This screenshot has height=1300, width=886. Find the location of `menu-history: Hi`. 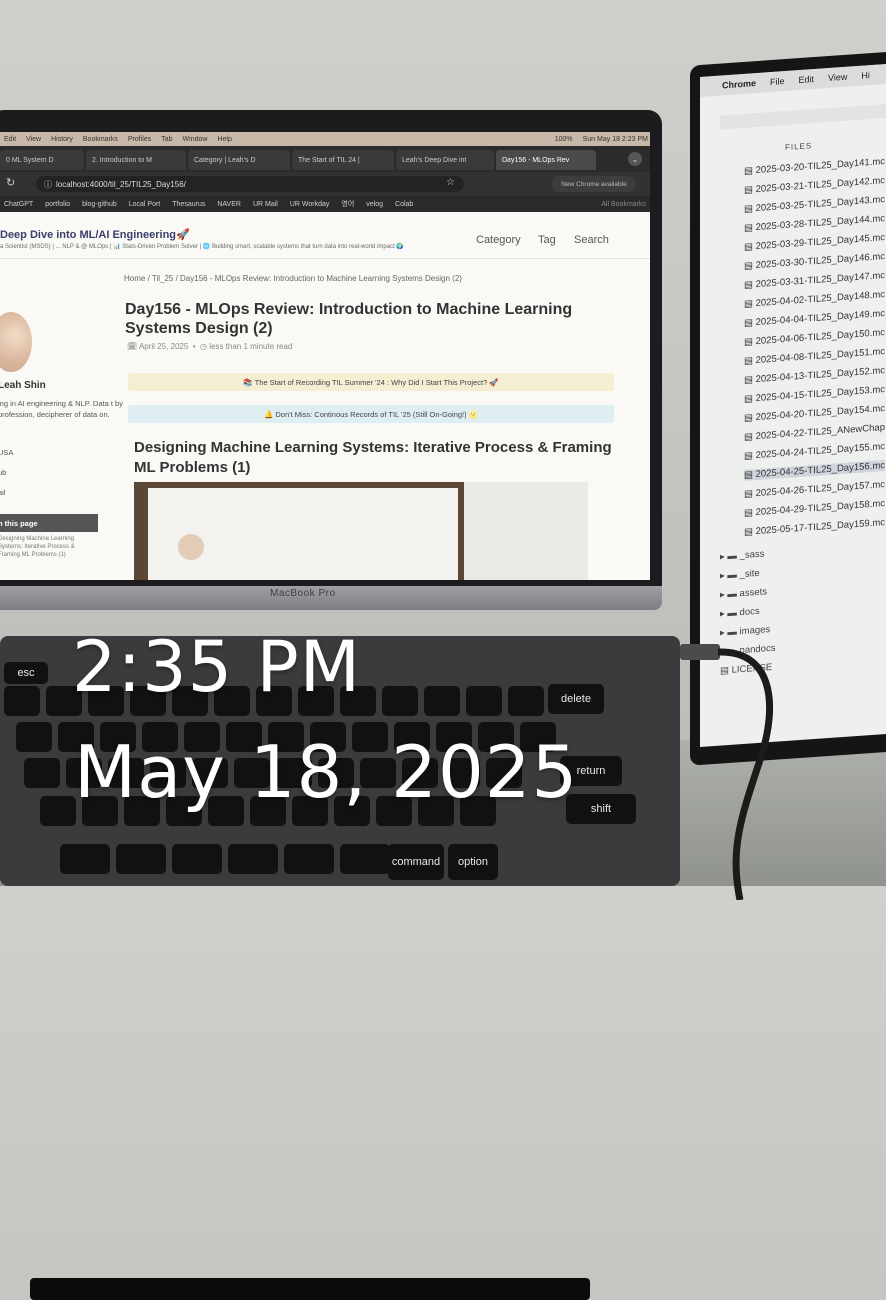

menu-history: Hi is located at coordinates (865, 75).